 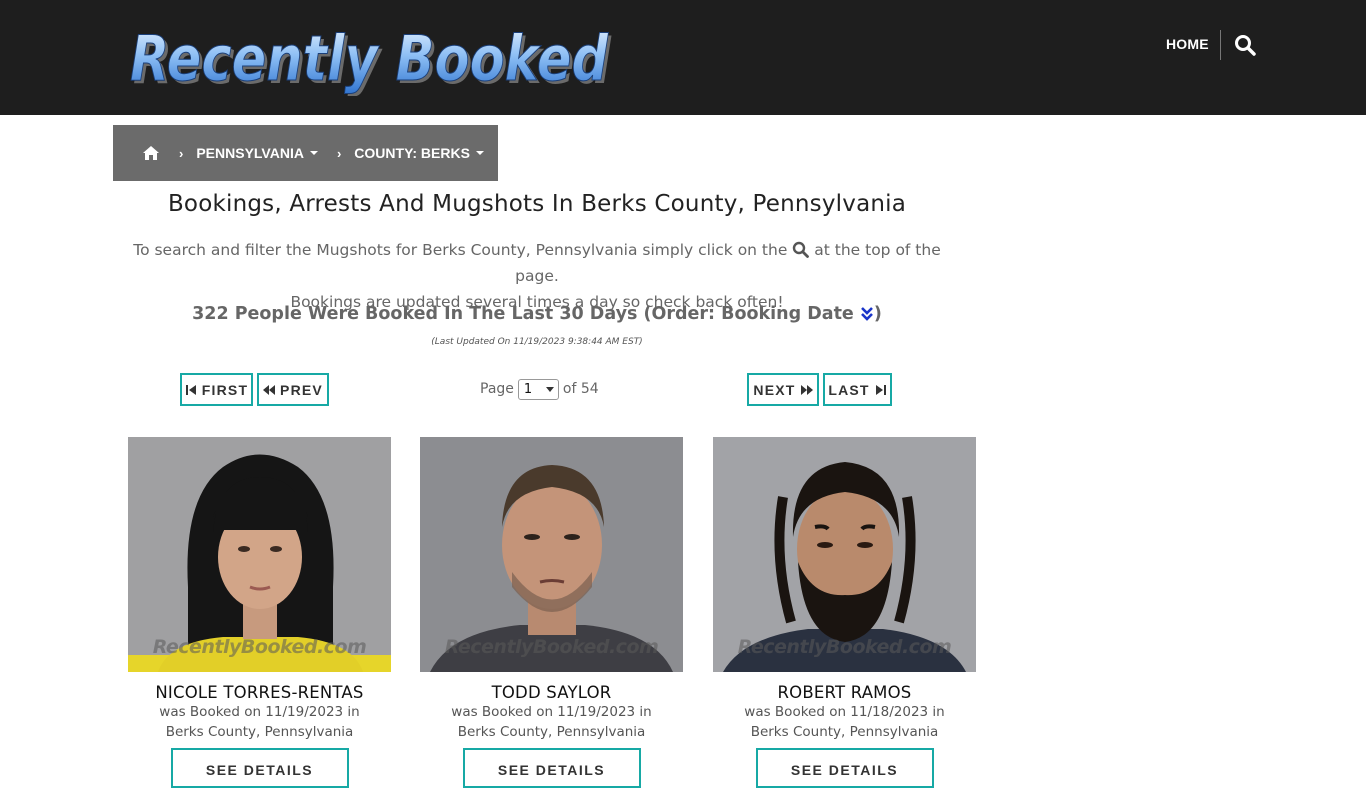 I want to click on site-header: Recently Booked Recently Booked HOME, so click(x=683, y=57).